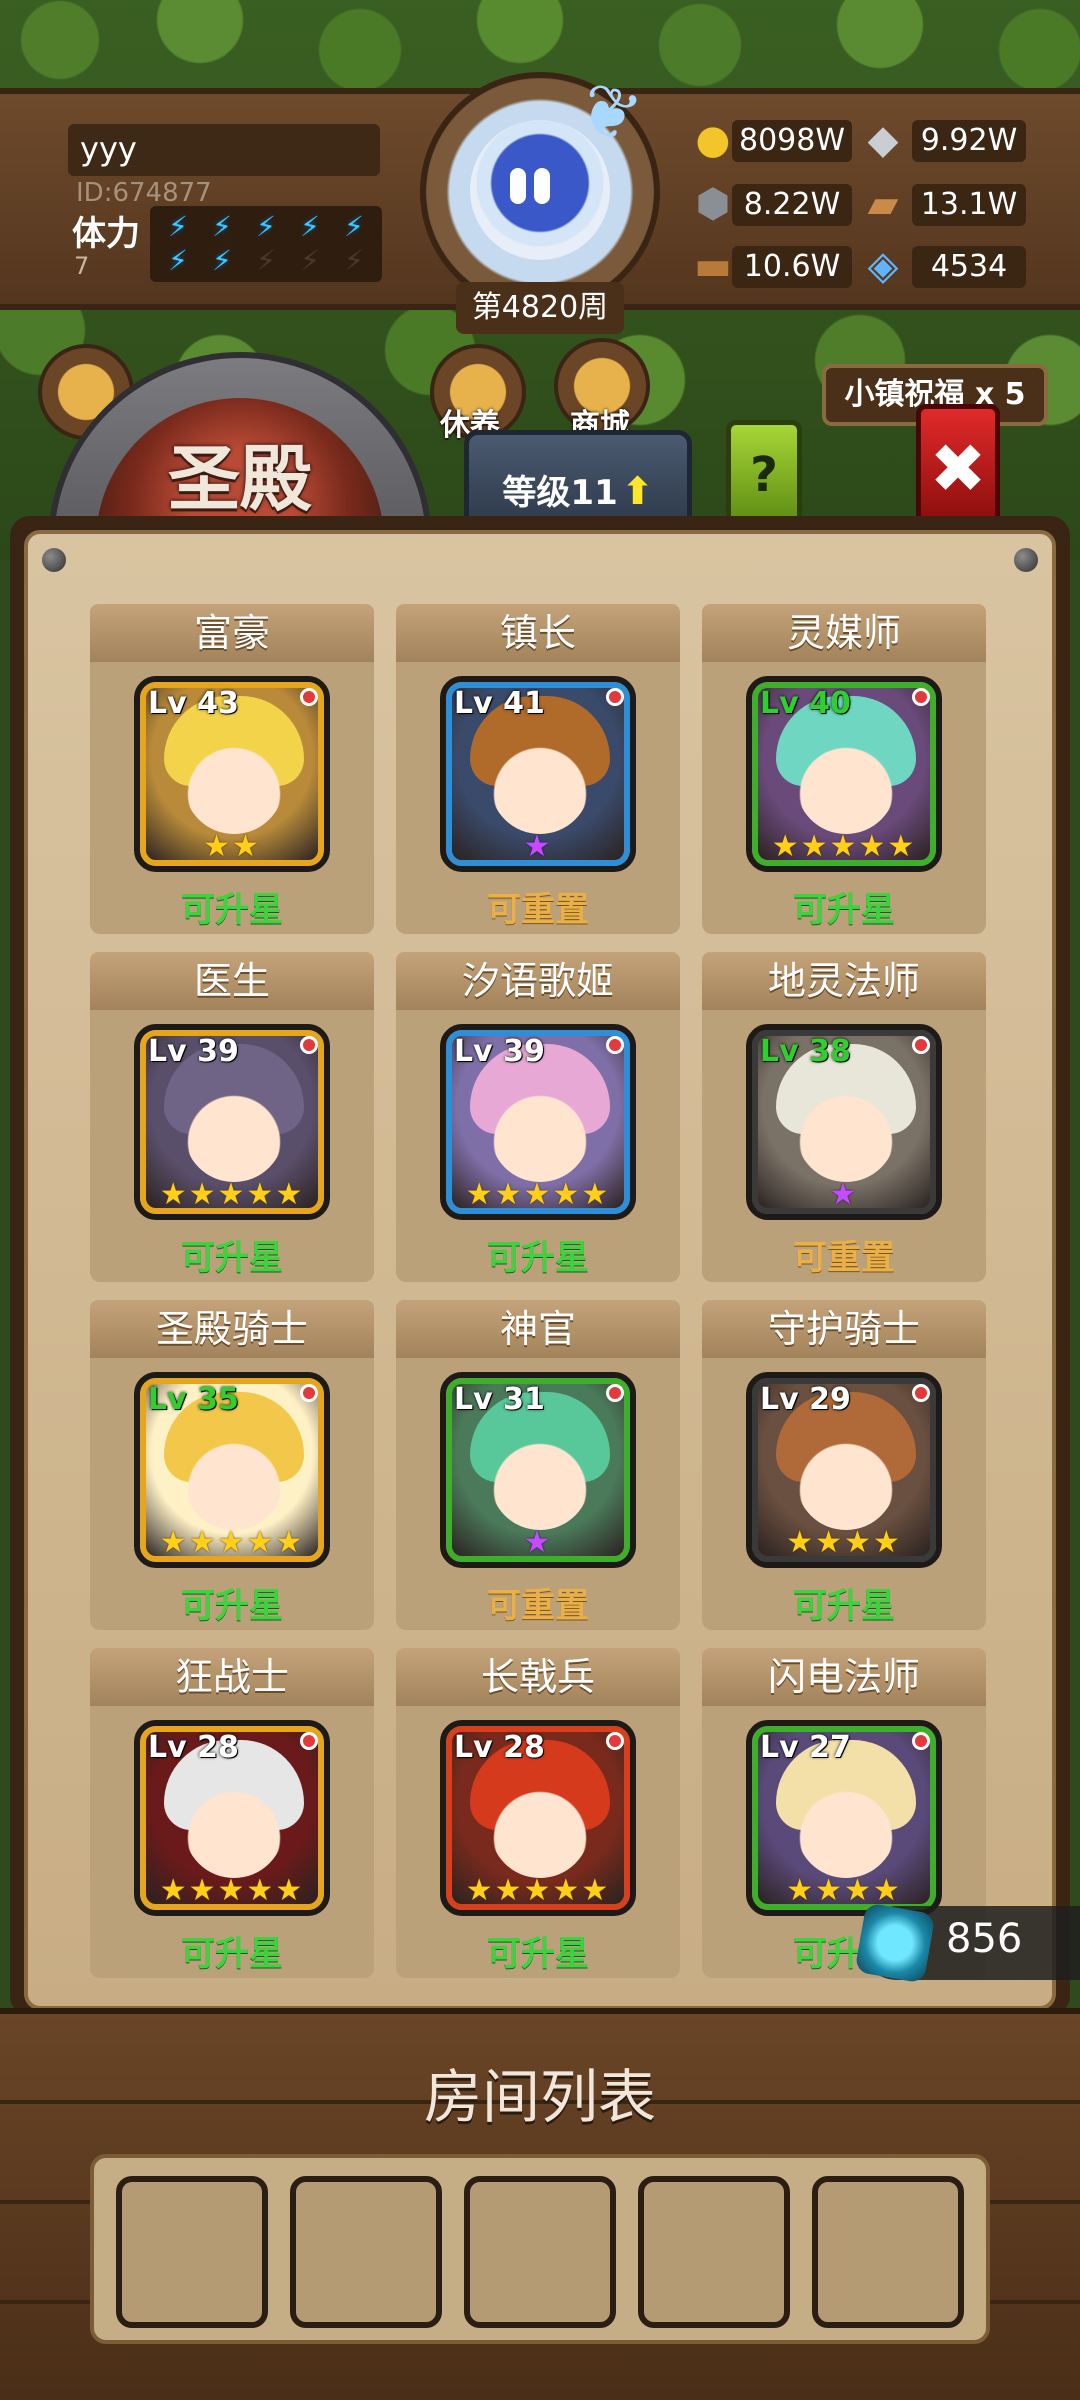 The height and width of the screenshot is (2400, 1080). What do you see at coordinates (805, 1051) in the screenshot?
I see `hero-level: Lv 38` at bounding box center [805, 1051].